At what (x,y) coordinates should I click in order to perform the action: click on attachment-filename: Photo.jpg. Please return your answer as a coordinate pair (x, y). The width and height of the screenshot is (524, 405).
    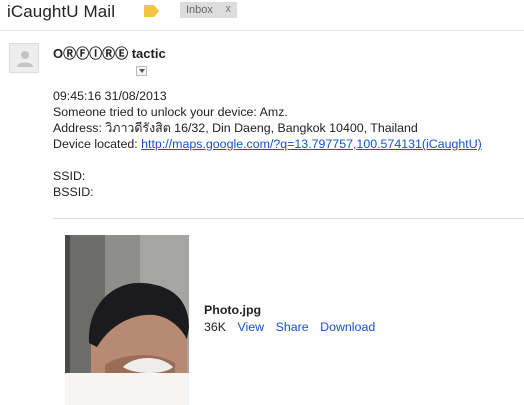
    Looking at the image, I should click on (233, 310).